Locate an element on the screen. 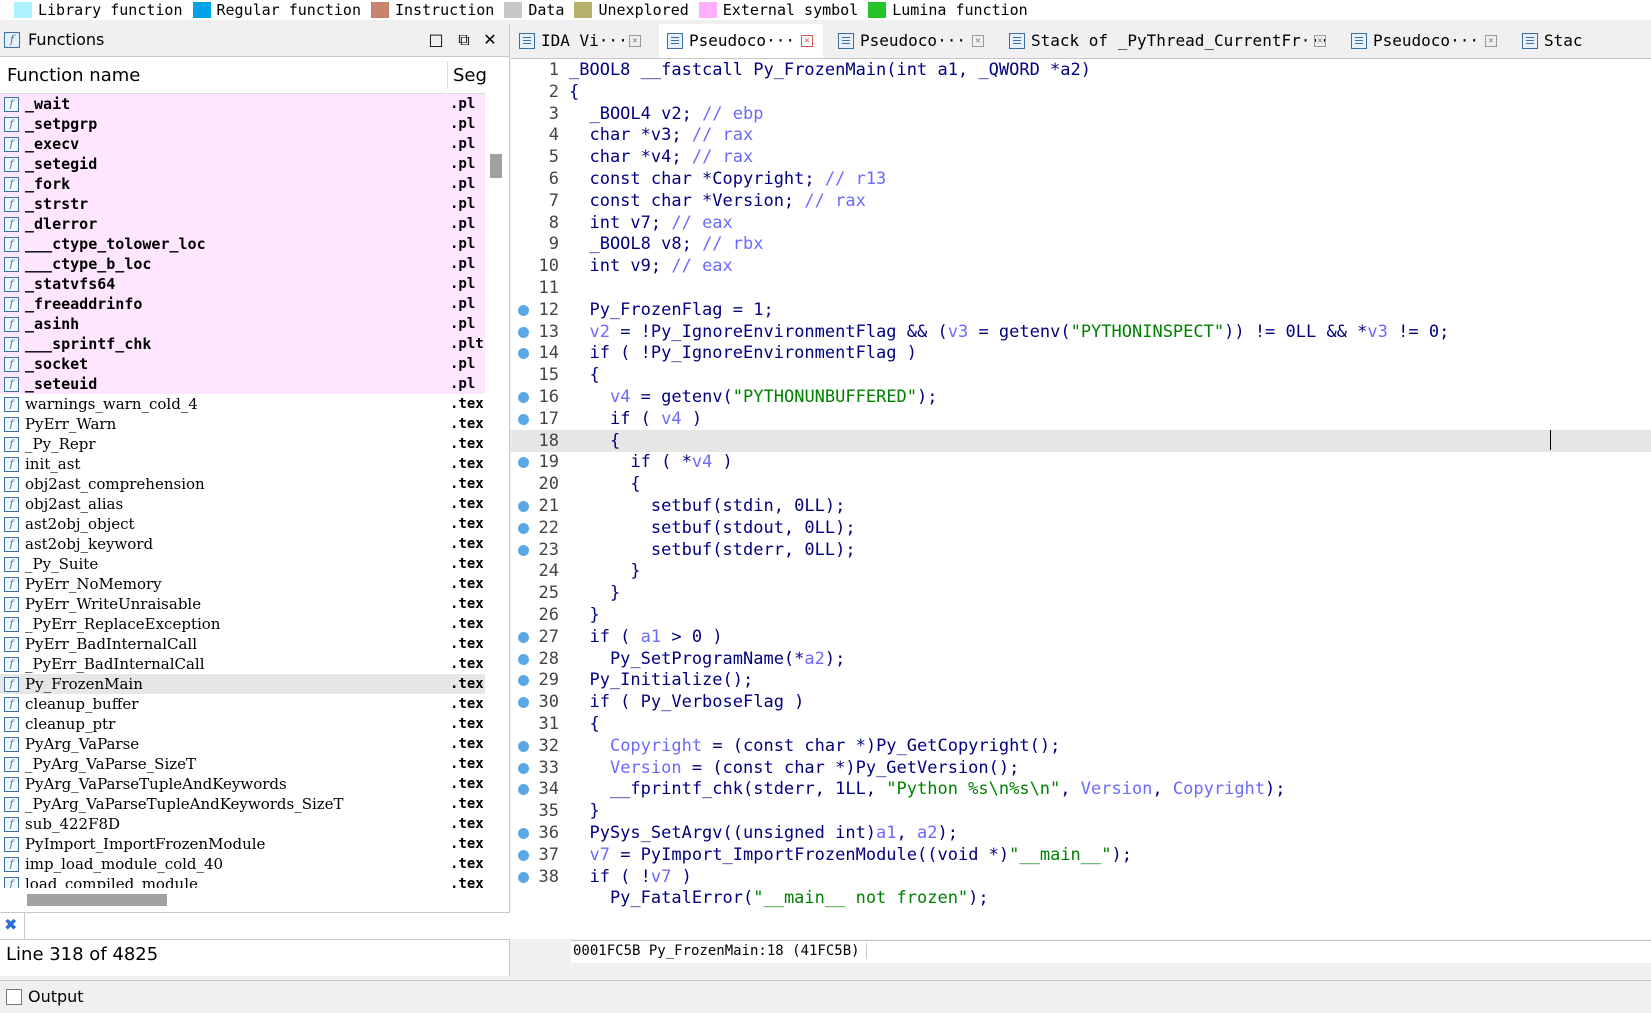 This screenshot has height=1013, width=1651. function-row: f _execv .pl is located at coordinates (242, 144).